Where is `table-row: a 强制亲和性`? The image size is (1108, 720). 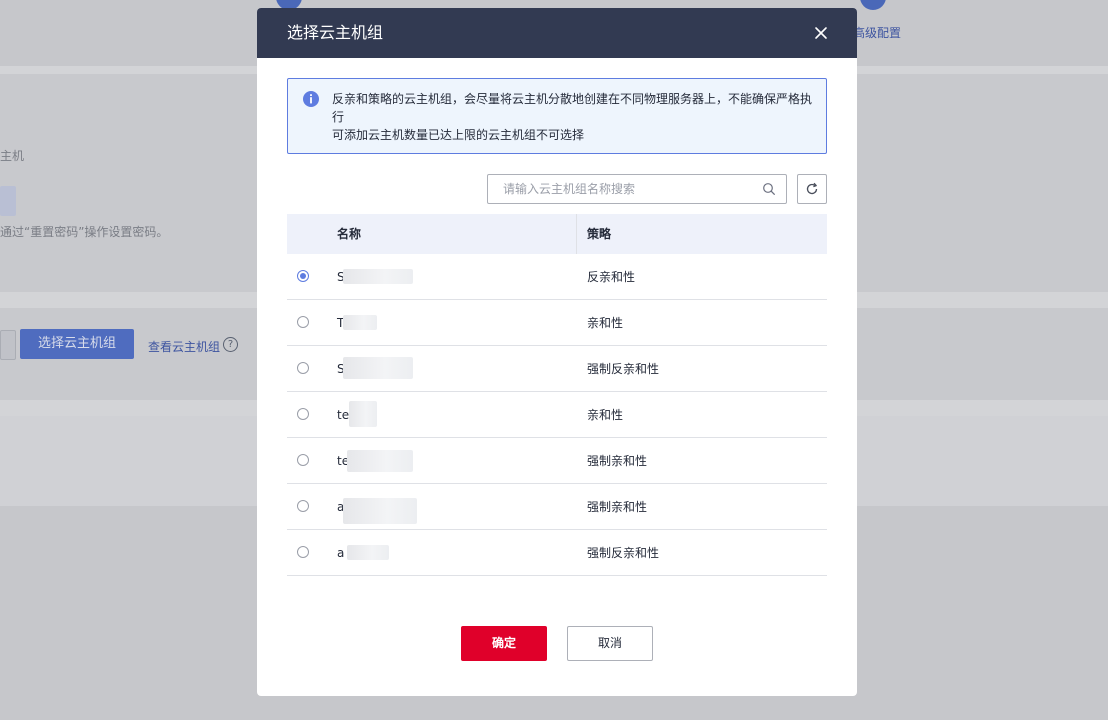 table-row: a 强制亲和性 is located at coordinates (557, 507).